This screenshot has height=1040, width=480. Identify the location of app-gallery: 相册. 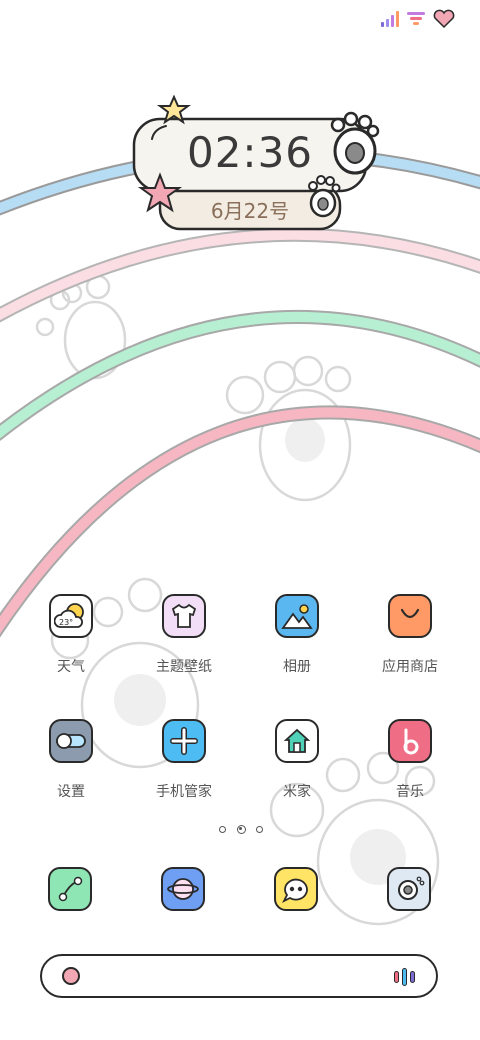
(297, 635).